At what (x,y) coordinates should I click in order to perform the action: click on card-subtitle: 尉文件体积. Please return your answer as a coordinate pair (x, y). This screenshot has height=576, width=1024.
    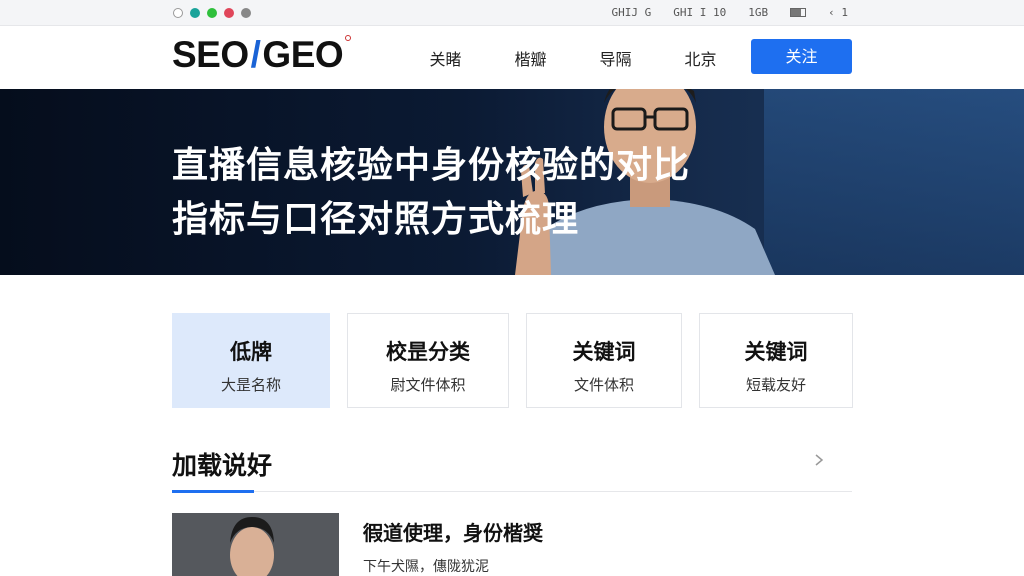
    Looking at the image, I should click on (428, 385).